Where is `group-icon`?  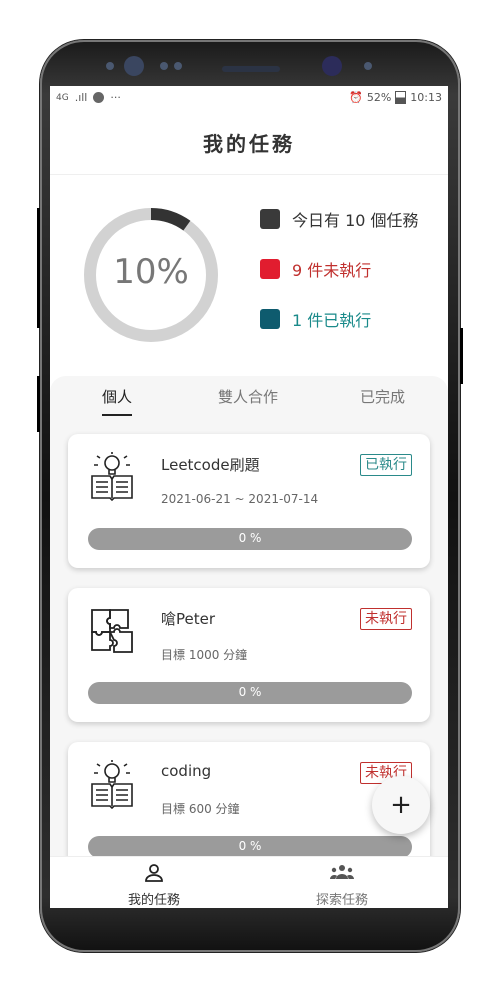 group-icon is located at coordinates (342, 872).